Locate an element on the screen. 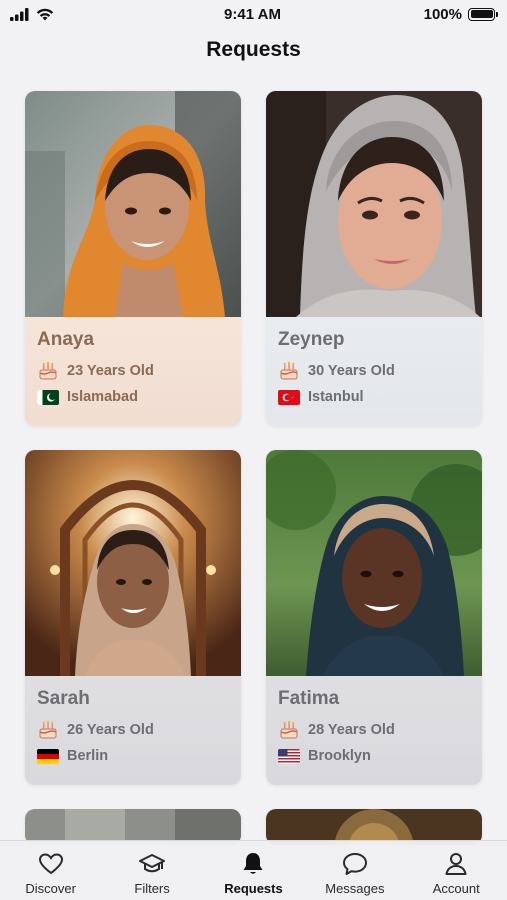  profile-info: Zeynep 30 Years Old Istanbul is located at coordinates (374, 371).